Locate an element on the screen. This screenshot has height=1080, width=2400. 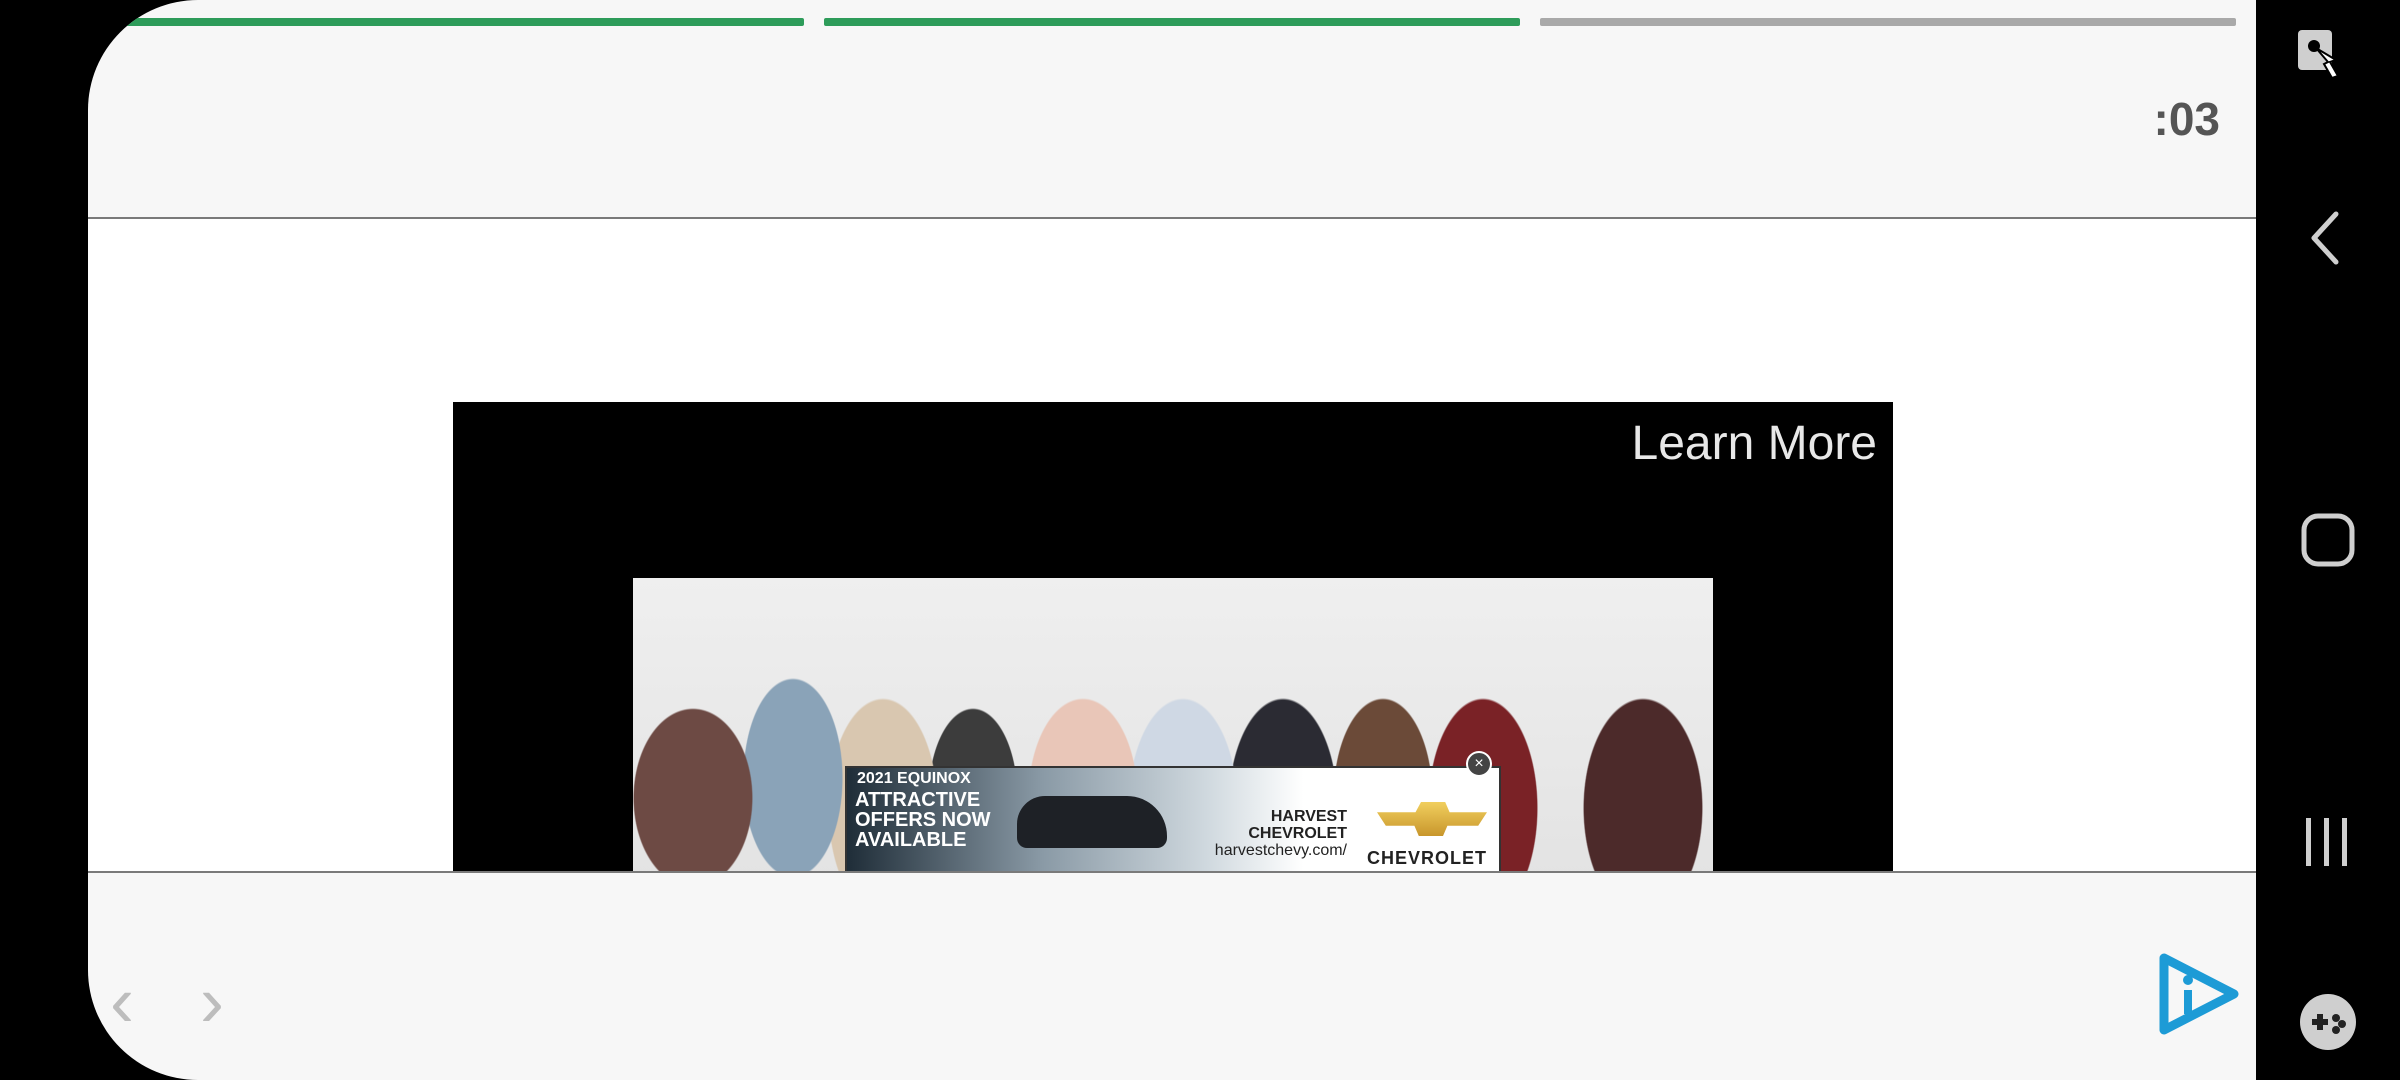
countdown-timer: :03 is located at coordinates (2186, 119).